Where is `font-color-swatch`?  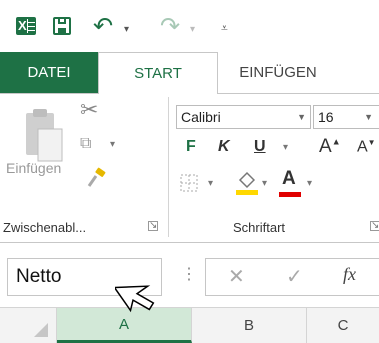
font-color-swatch is located at coordinates (290, 194).